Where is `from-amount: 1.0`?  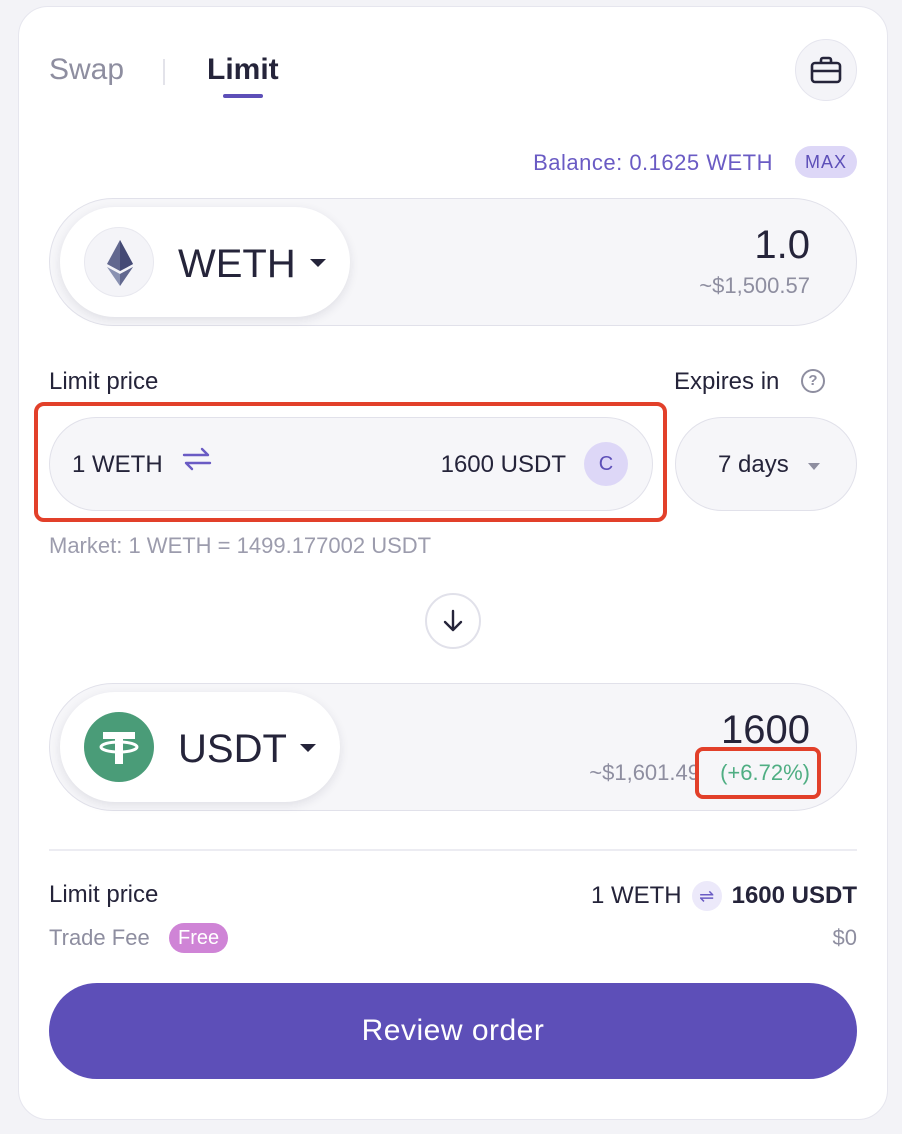 from-amount: 1.0 is located at coordinates (782, 245).